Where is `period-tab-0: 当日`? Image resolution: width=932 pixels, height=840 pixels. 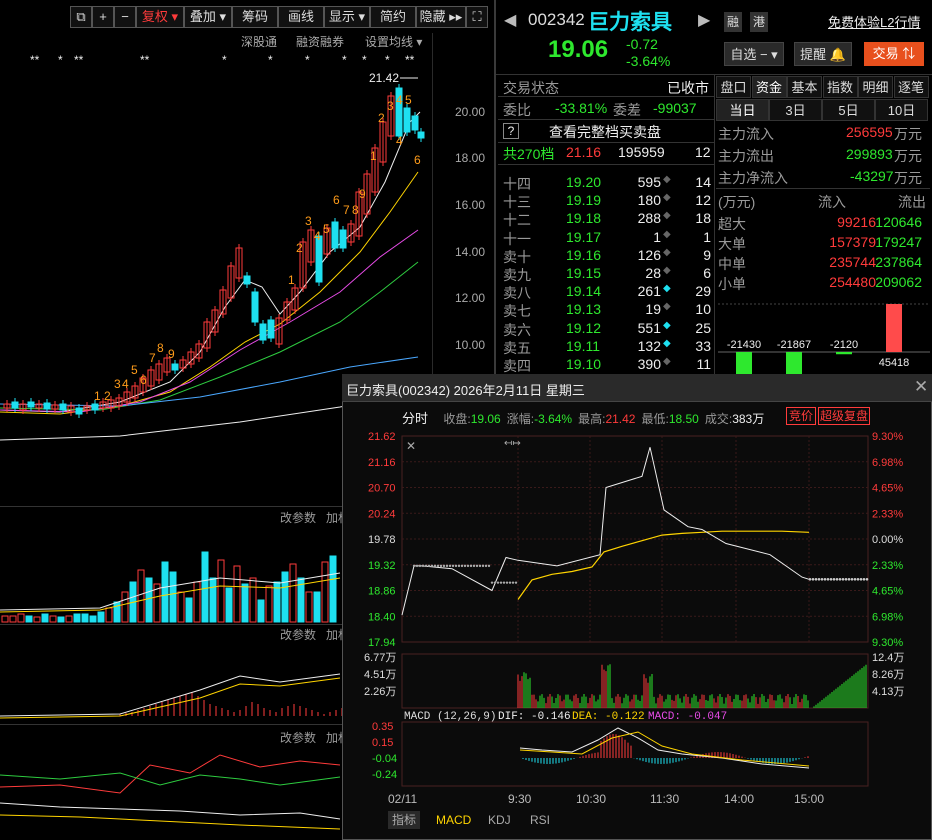 period-tab-0: 当日 is located at coordinates (742, 110).